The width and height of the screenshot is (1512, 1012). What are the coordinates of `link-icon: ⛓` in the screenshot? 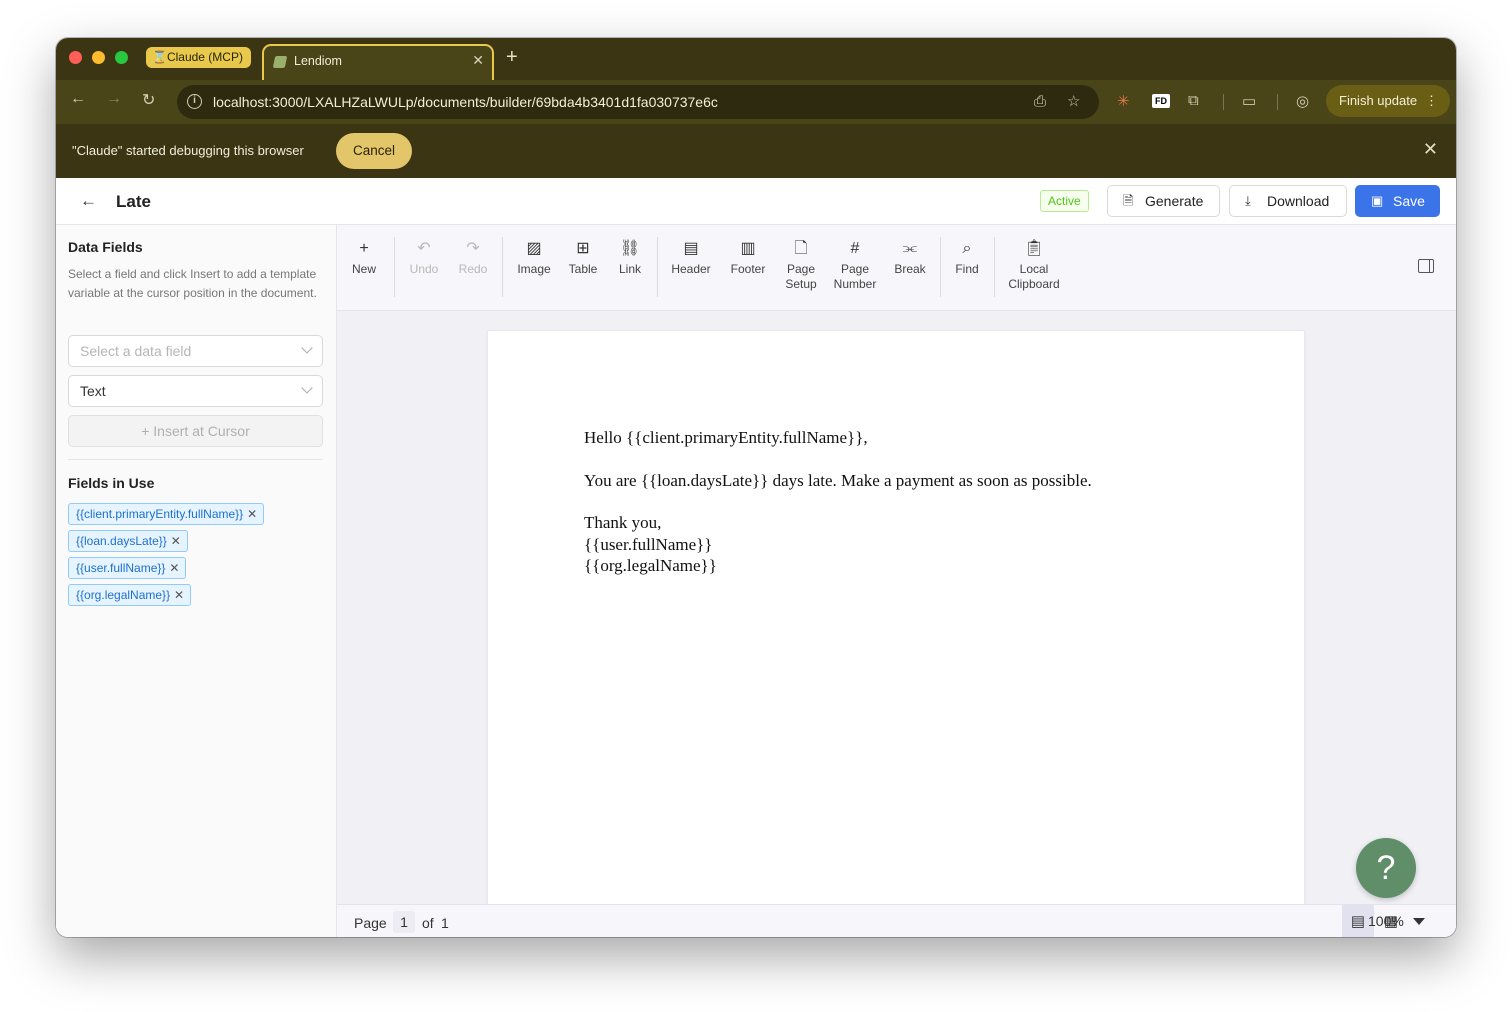 It's located at (630, 248).